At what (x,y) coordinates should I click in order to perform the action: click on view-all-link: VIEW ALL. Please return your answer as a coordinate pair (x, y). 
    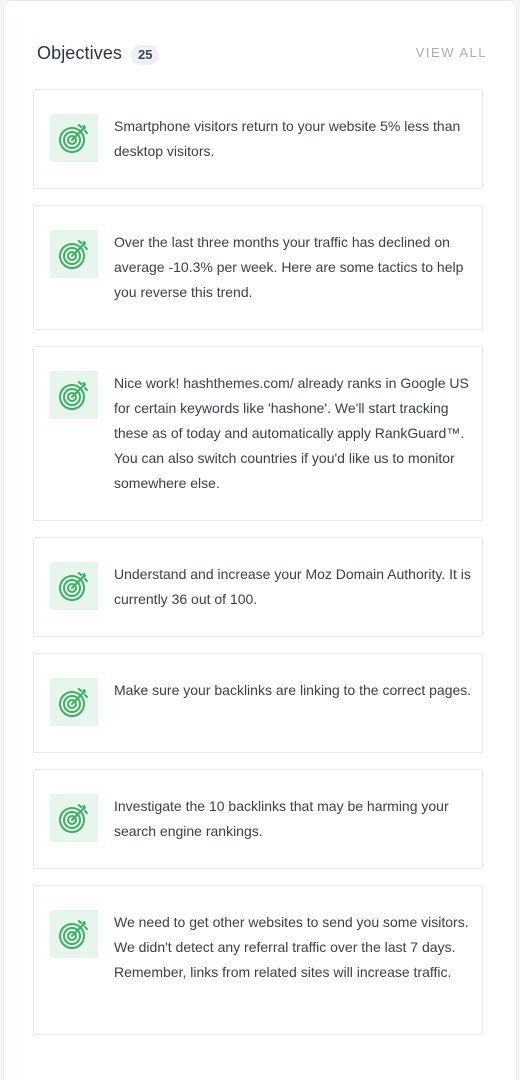
    Looking at the image, I should click on (451, 52).